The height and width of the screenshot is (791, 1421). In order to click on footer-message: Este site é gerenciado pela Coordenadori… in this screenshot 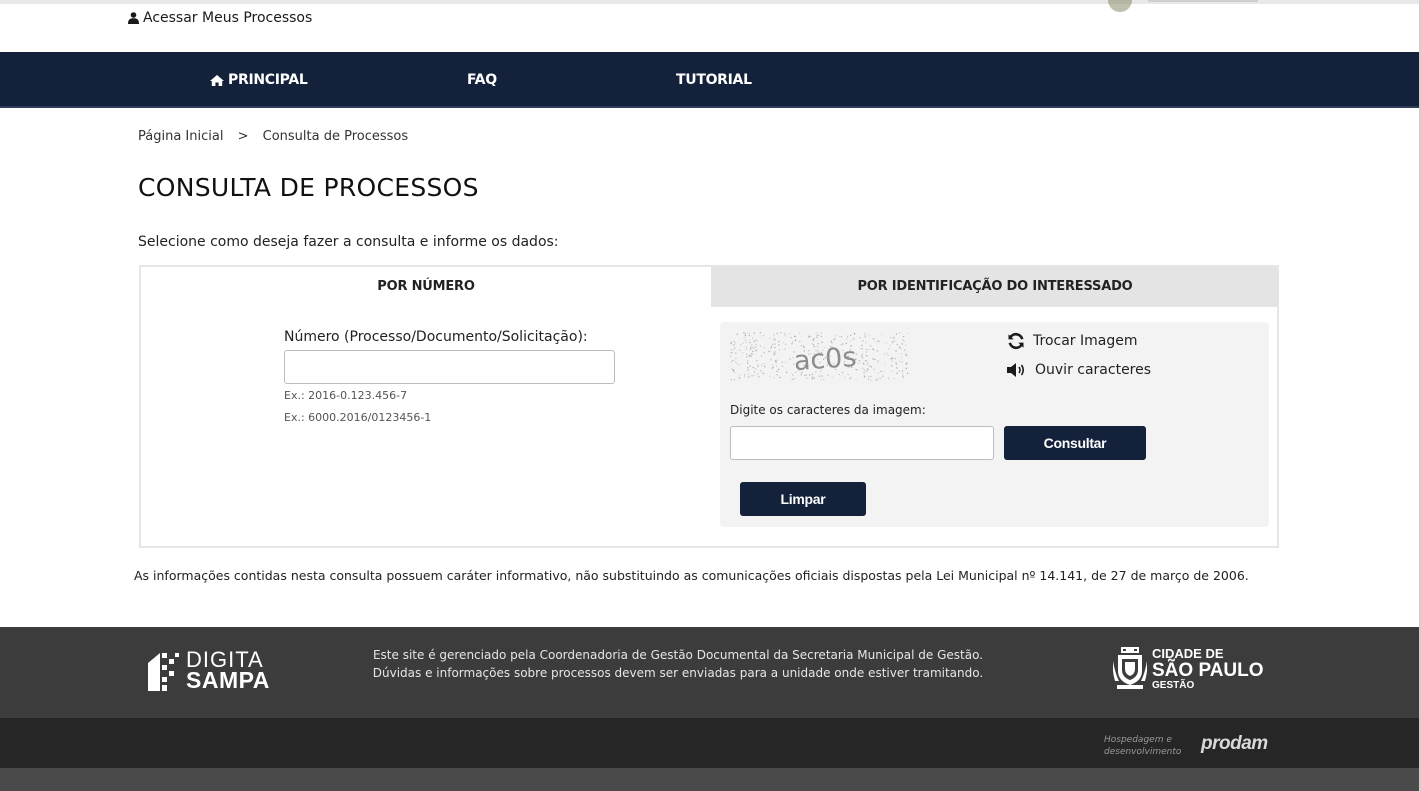, I will do `click(678, 664)`.